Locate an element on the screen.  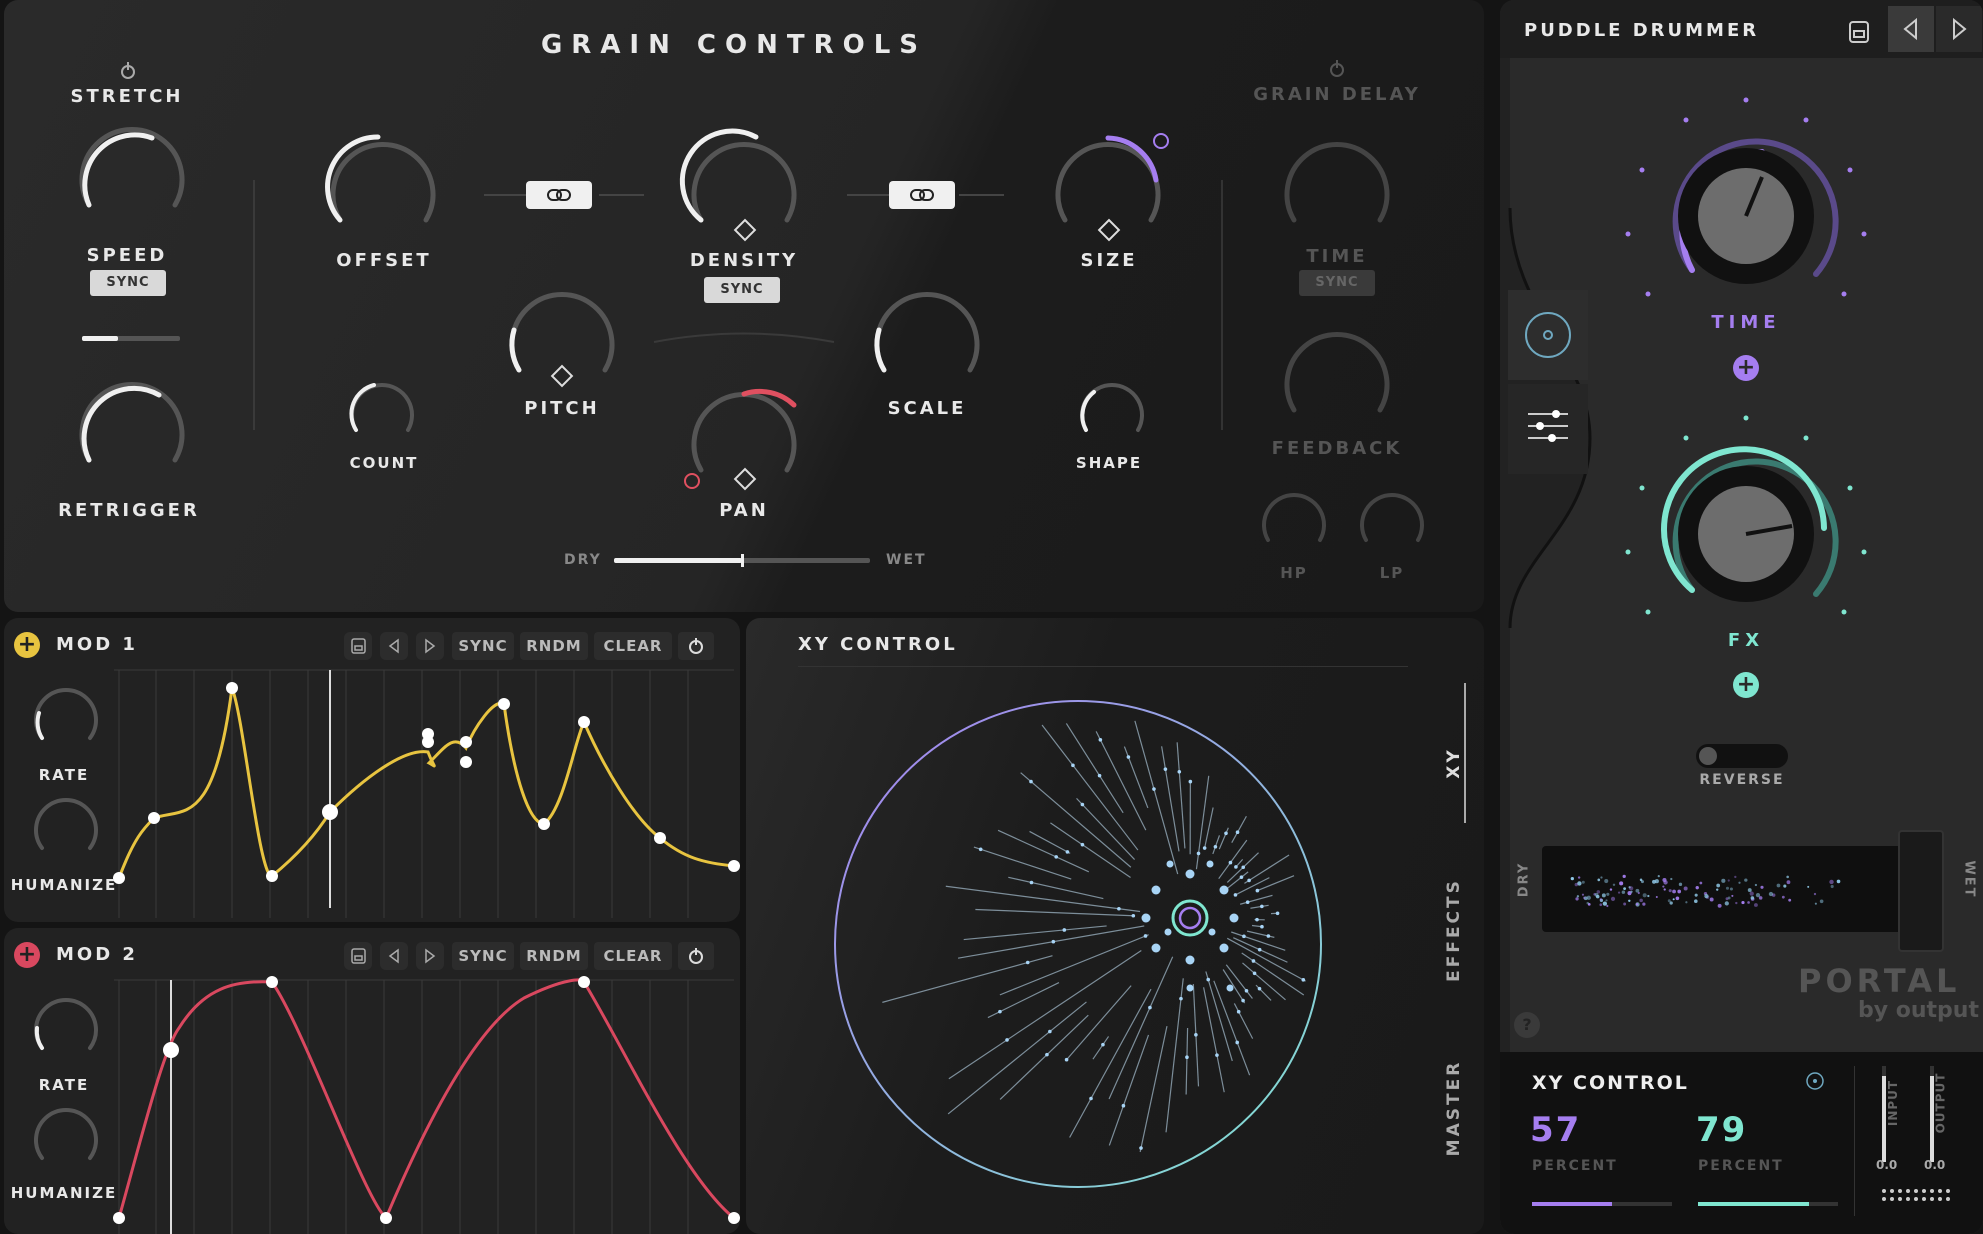
xy-readout-title: XY CONTROL is located at coordinates (1610, 1083).